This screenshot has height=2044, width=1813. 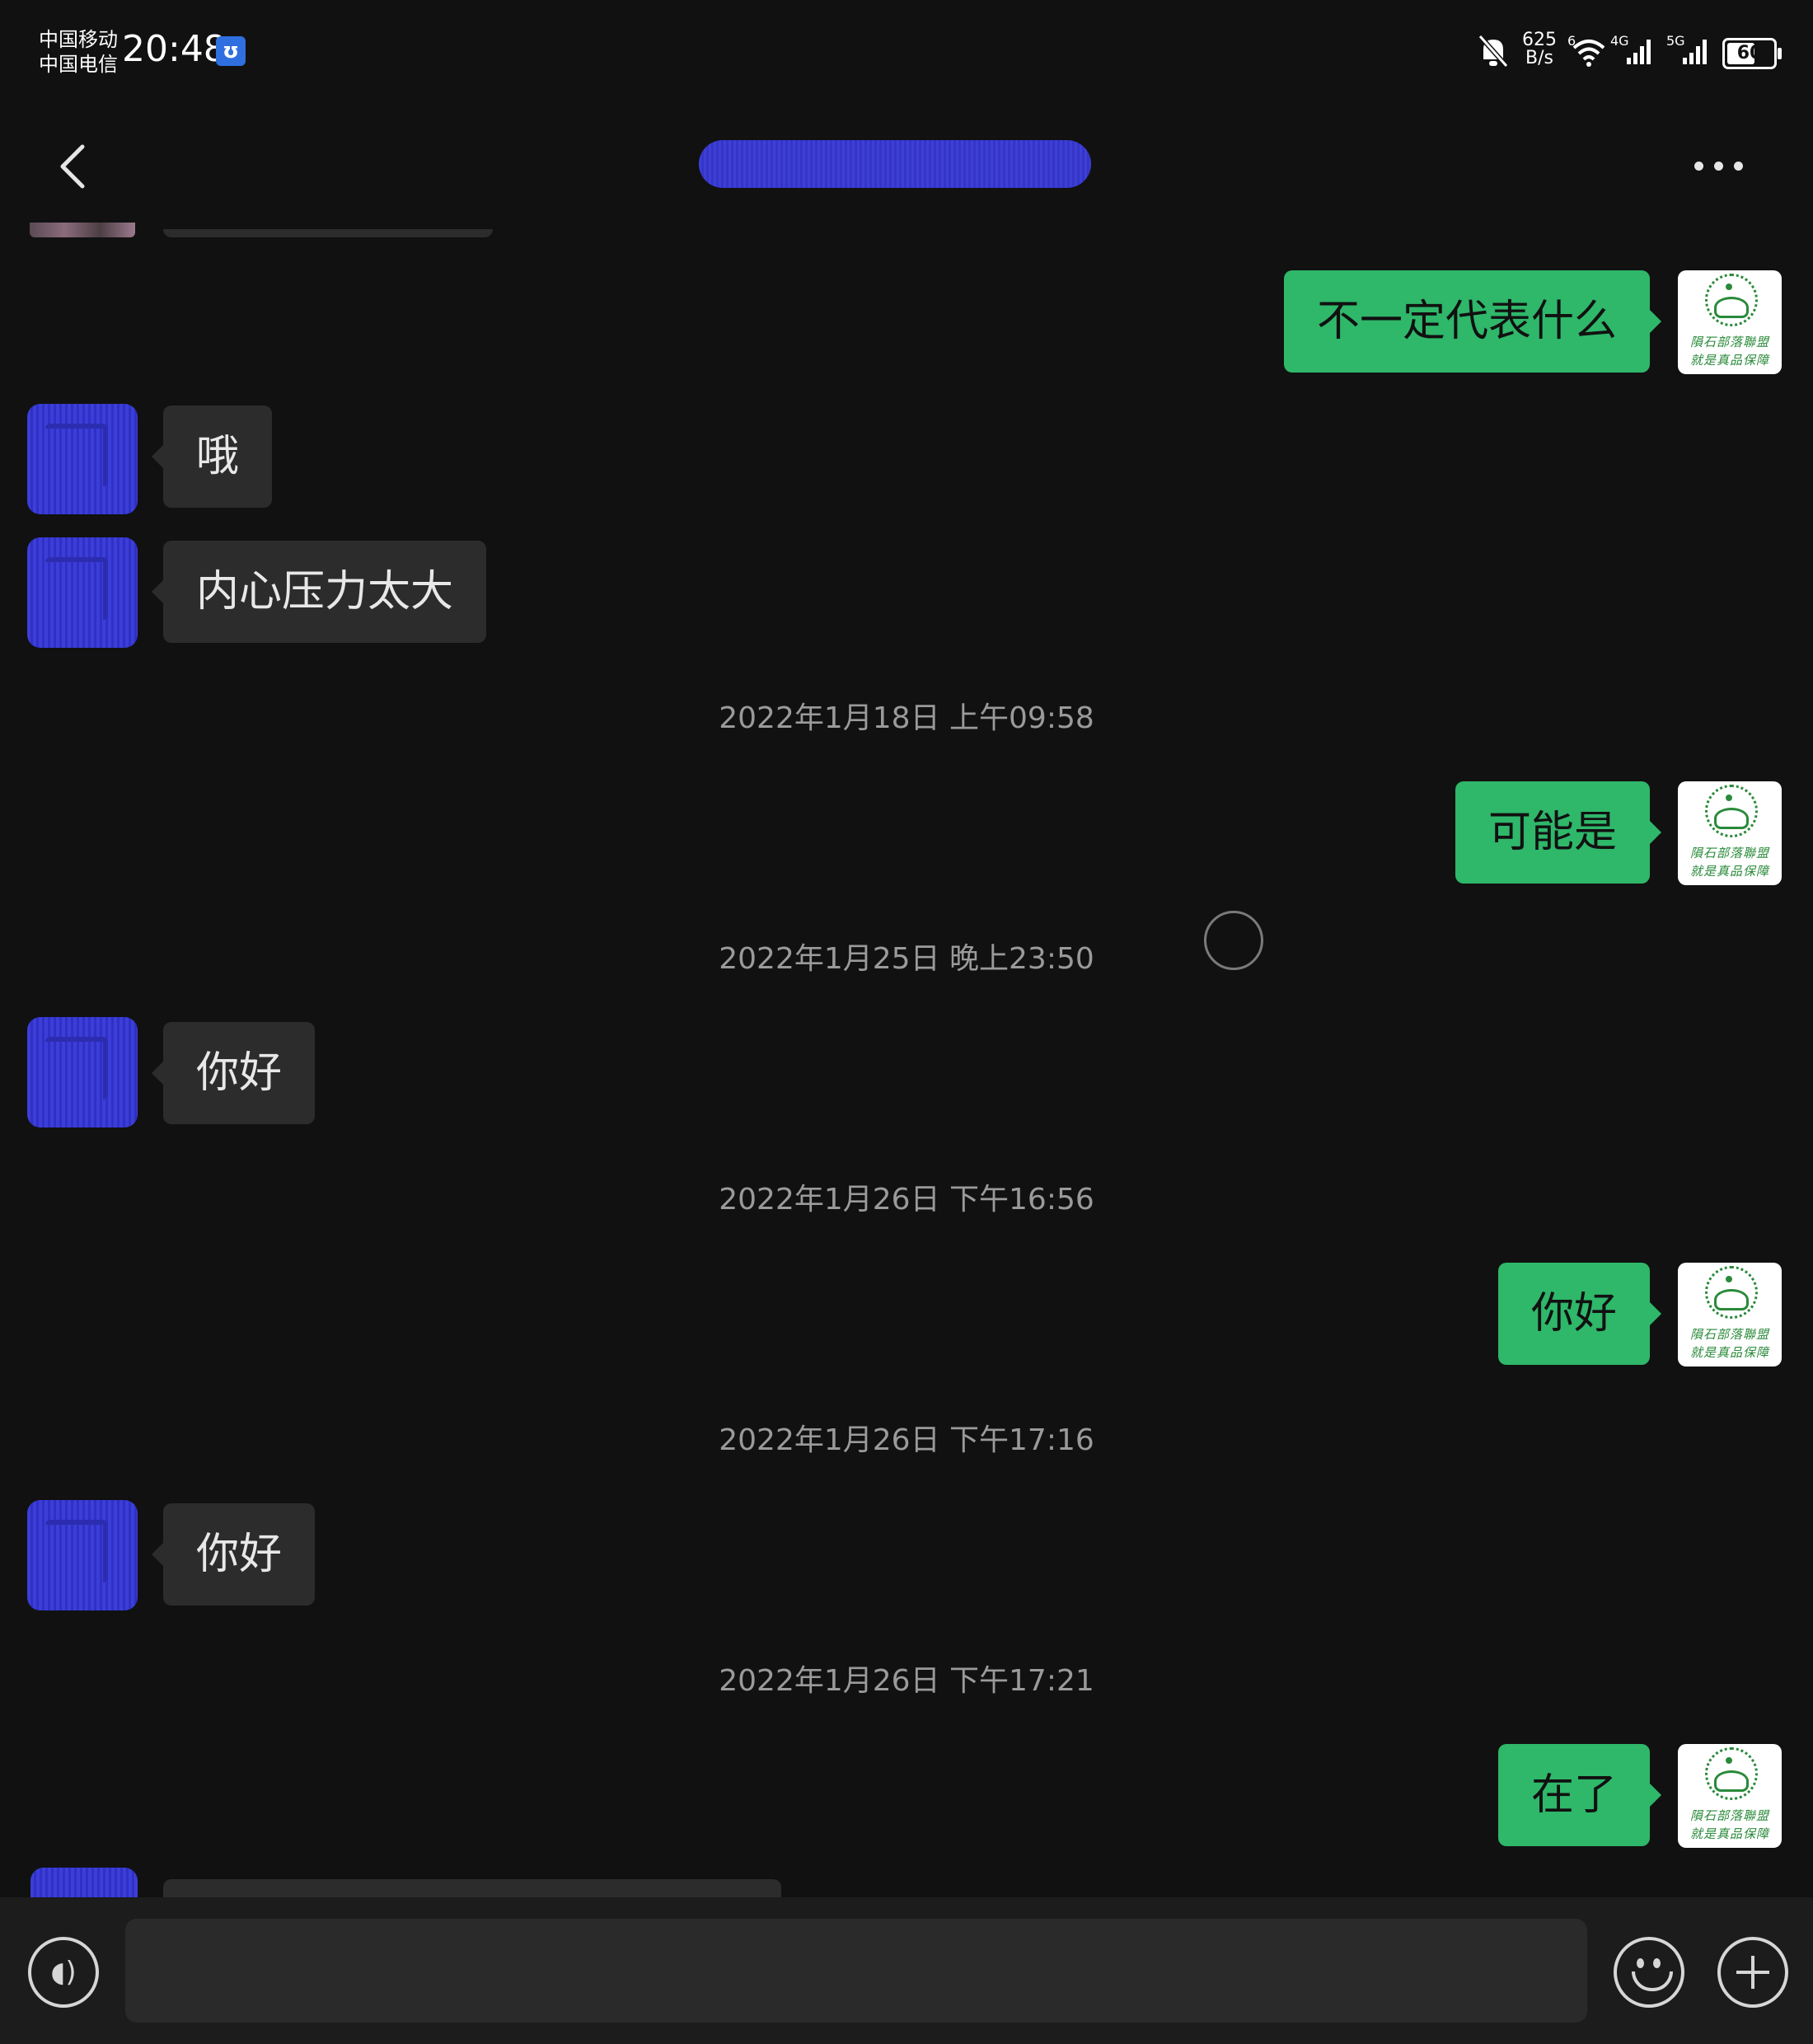 I want to click on message-timestamp: 2022年1月18日 上午09:58, so click(x=906, y=718).